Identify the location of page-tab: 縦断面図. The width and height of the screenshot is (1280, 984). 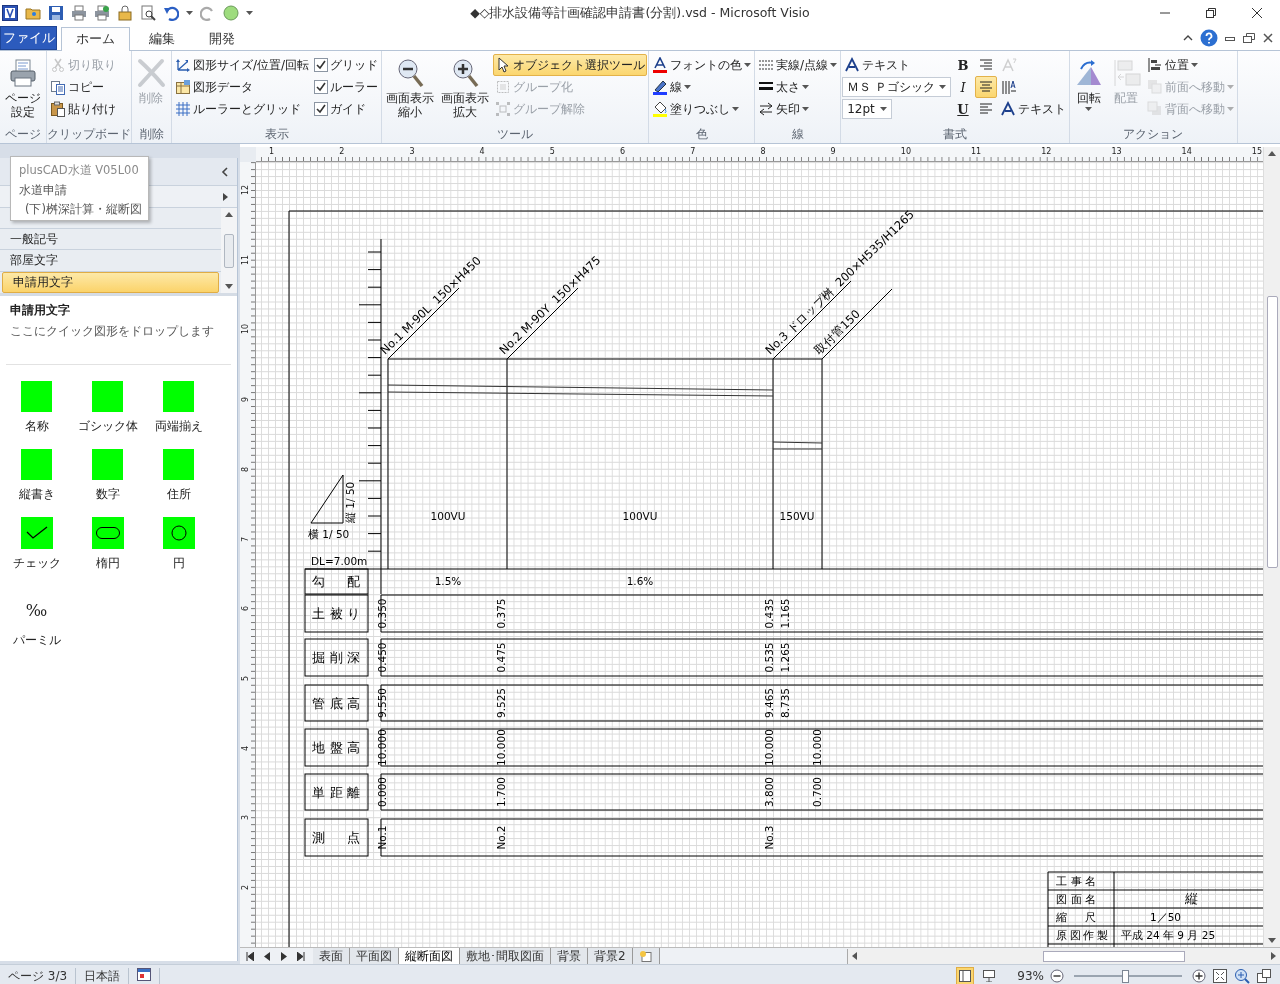
(429, 956).